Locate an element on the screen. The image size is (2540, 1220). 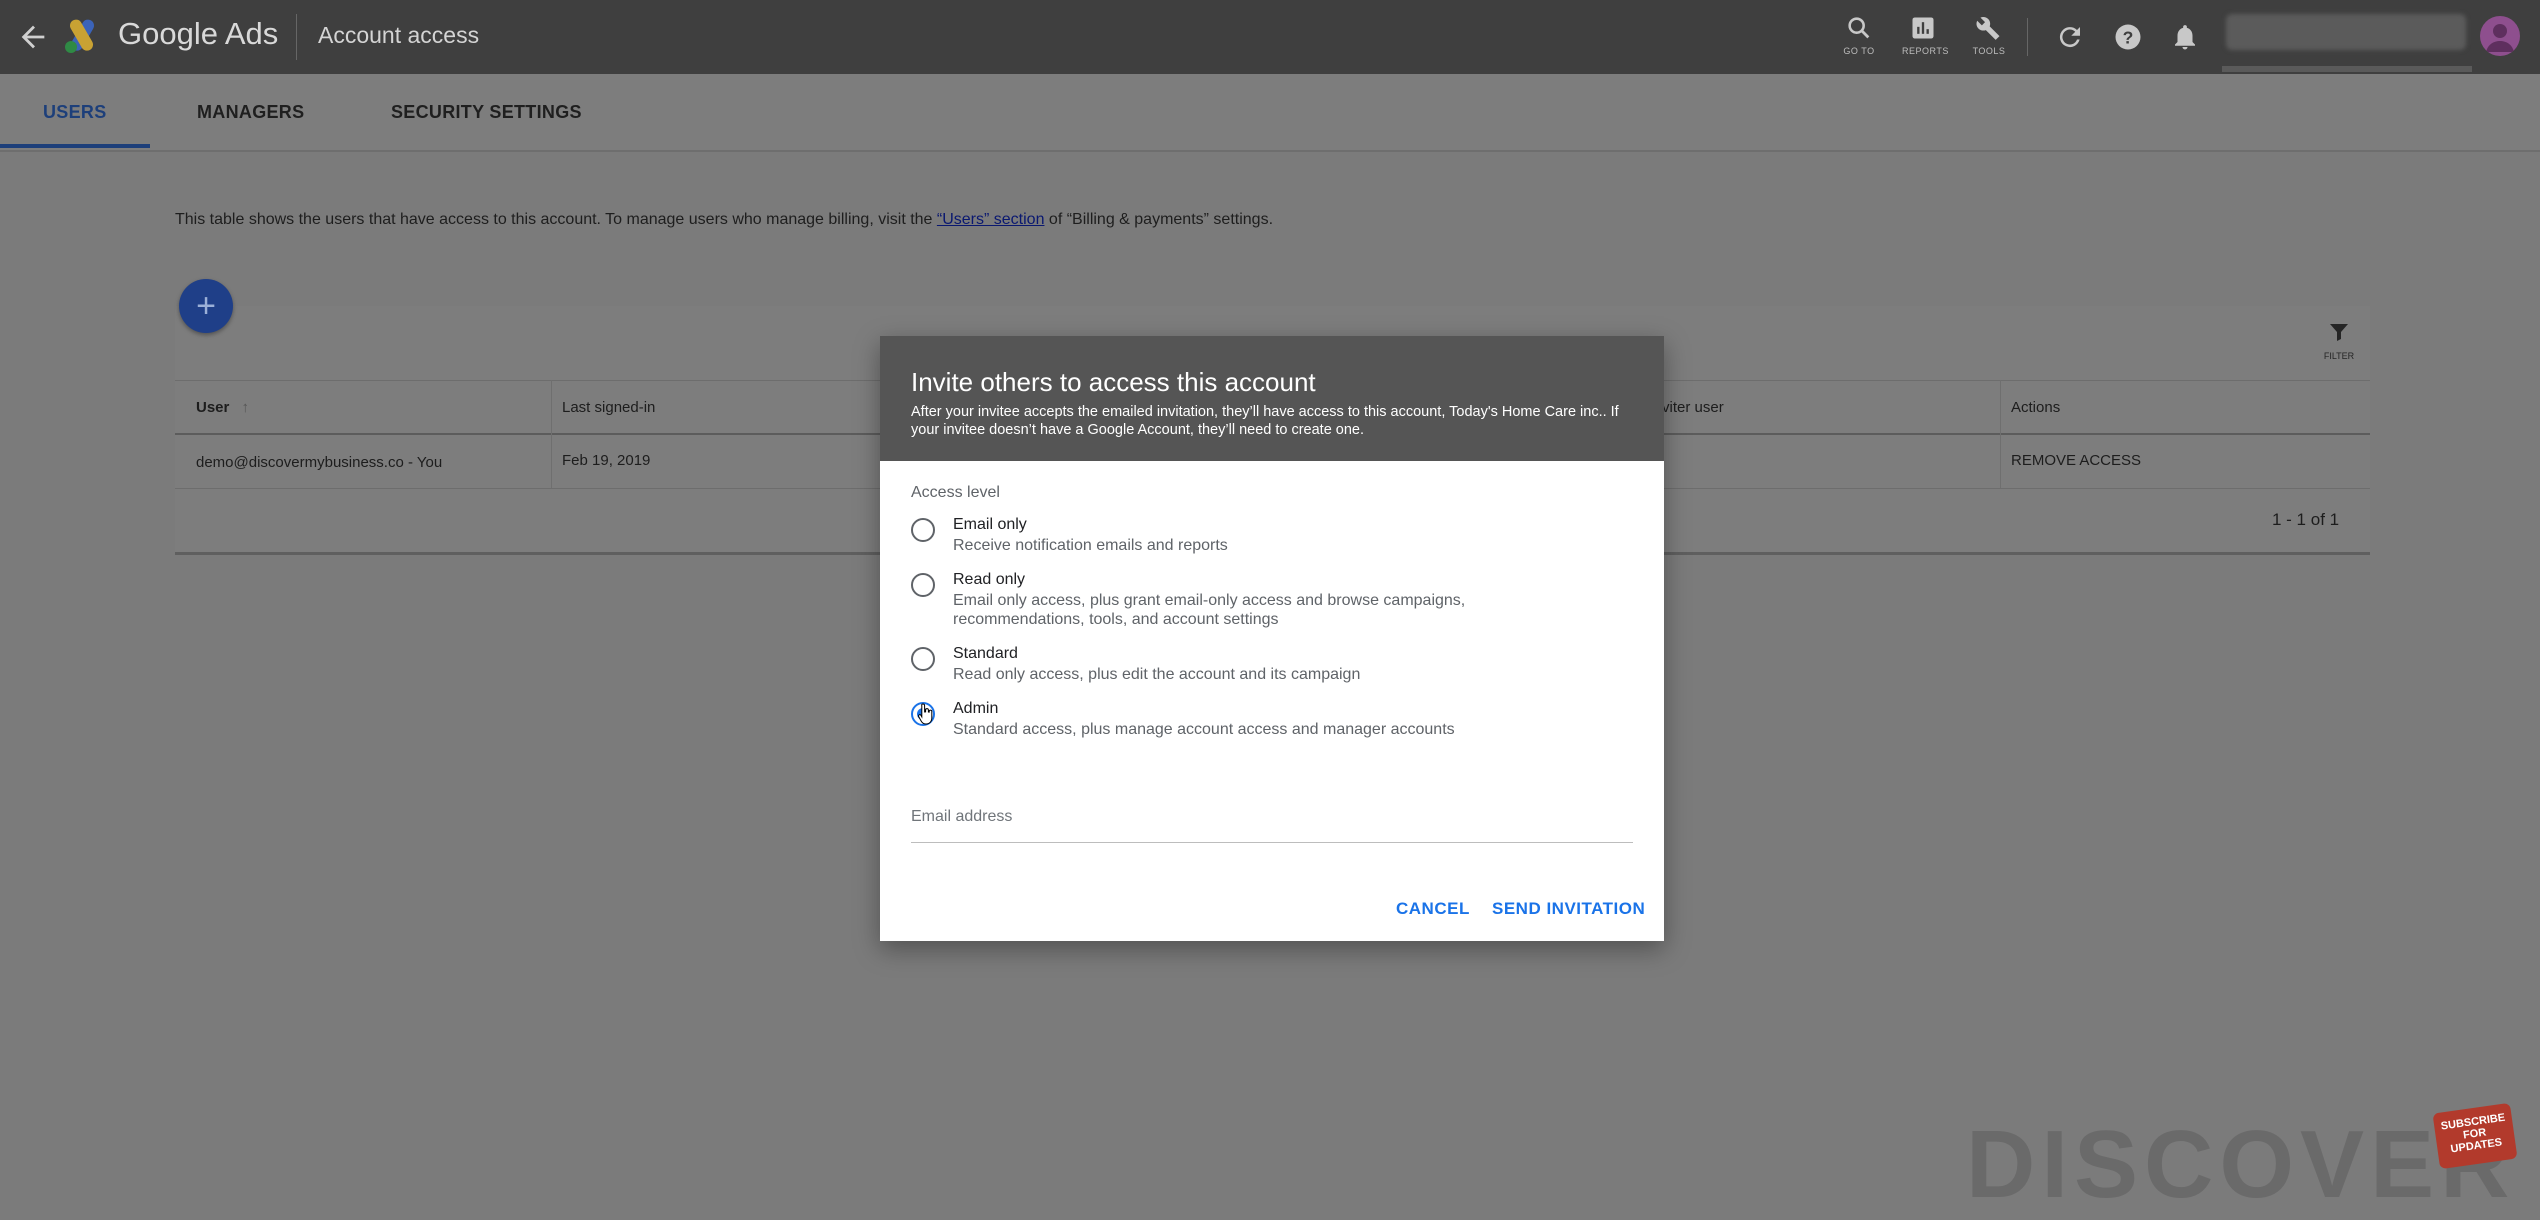
users-section-link: “Users” section is located at coordinates (991, 219).